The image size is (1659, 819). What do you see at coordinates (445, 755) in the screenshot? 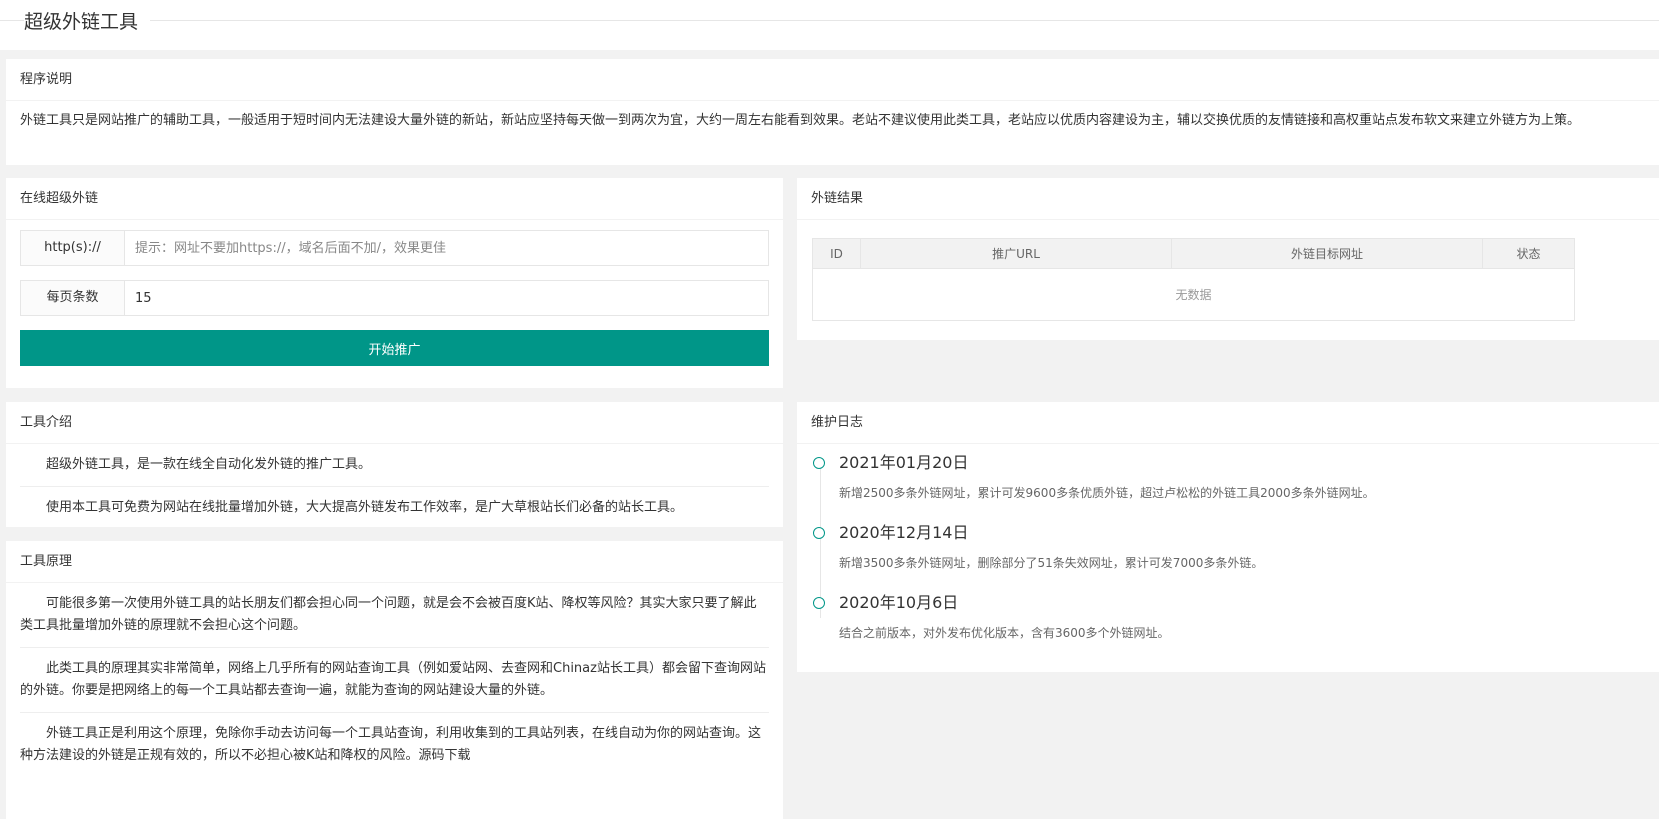
I see `source-download-link: 源码下载` at bounding box center [445, 755].